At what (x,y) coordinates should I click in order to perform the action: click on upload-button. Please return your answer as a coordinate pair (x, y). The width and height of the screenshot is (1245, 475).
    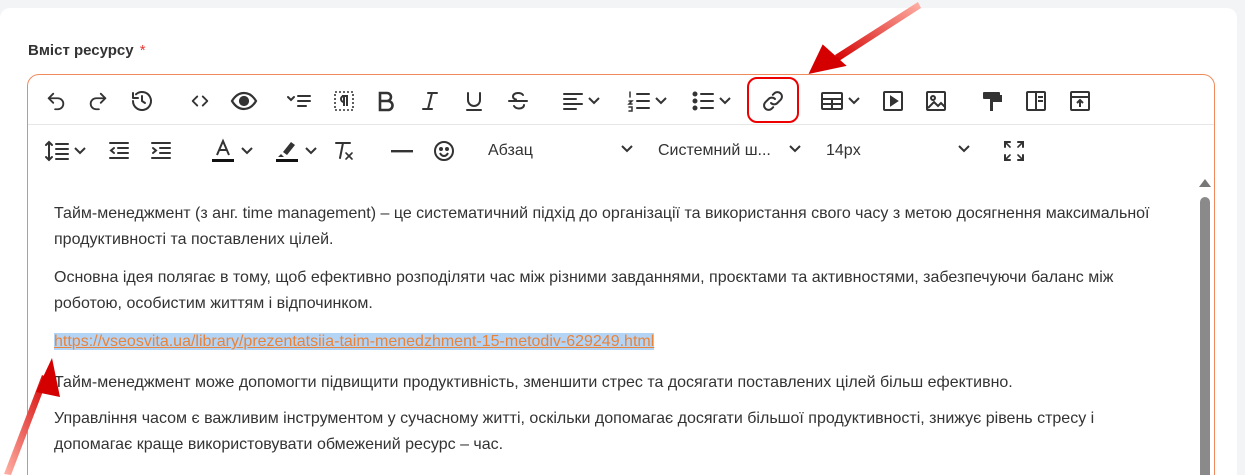
    Looking at the image, I should click on (1080, 101).